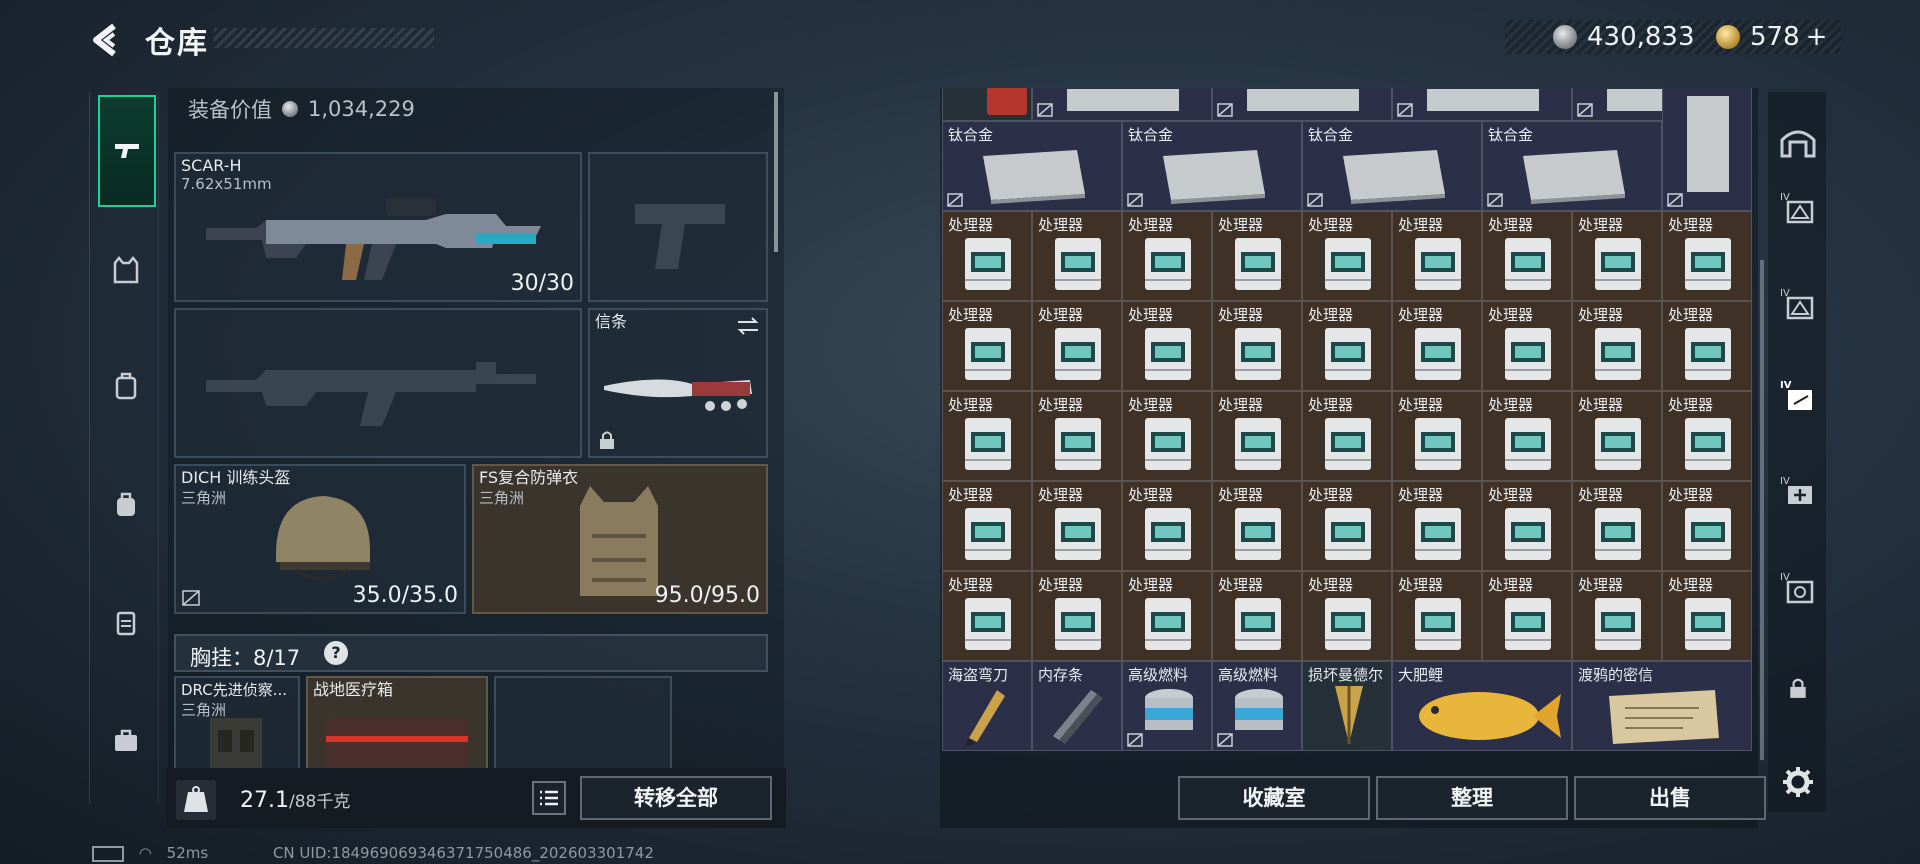 The image size is (1920, 864). I want to click on stash-tab-4: IV, so click(1798, 492).